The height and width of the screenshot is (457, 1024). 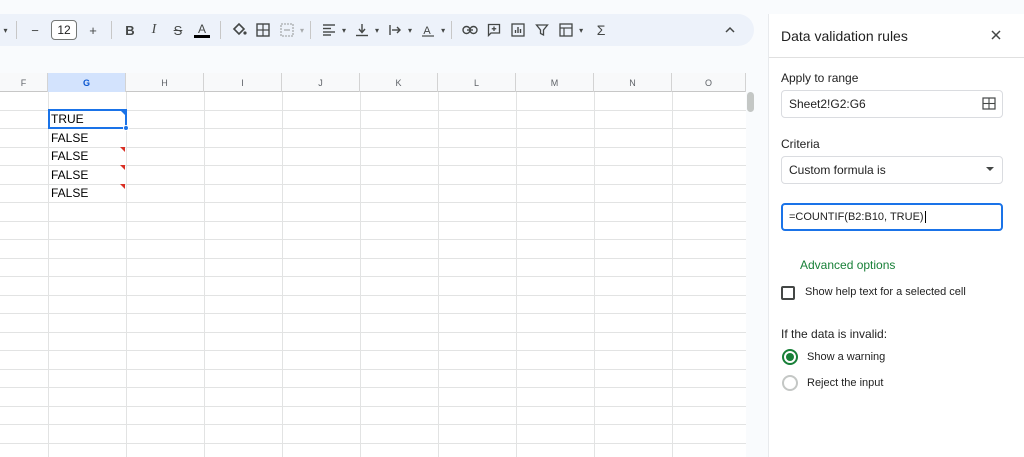 What do you see at coordinates (263, 30) in the screenshot?
I see `borders-icon` at bounding box center [263, 30].